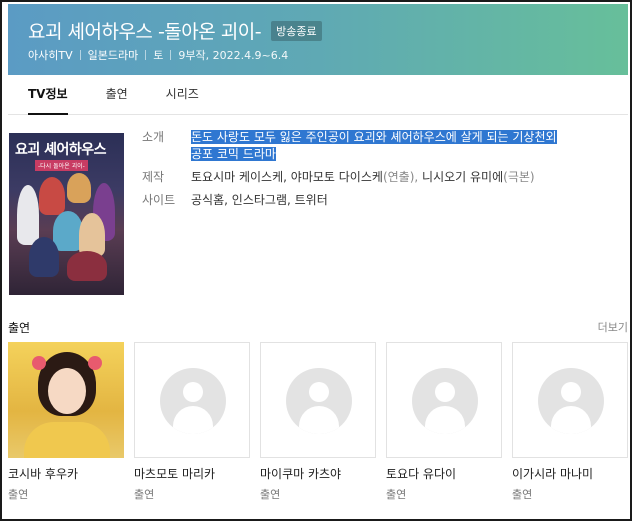 This screenshot has width=632, height=521. What do you see at coordinates (66, 473) in the screenshot?
I see `actor-name: 코시바 후우카` at bounding box center [66, 473].